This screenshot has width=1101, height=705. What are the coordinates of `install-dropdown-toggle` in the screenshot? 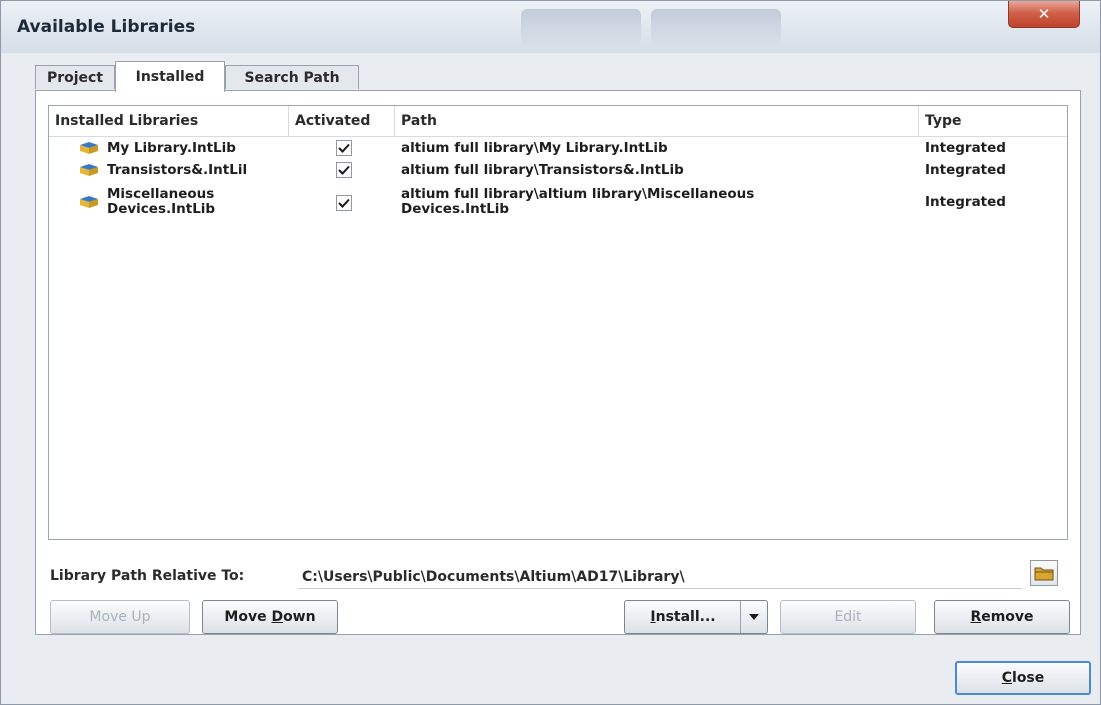 It's located at (753, 617).